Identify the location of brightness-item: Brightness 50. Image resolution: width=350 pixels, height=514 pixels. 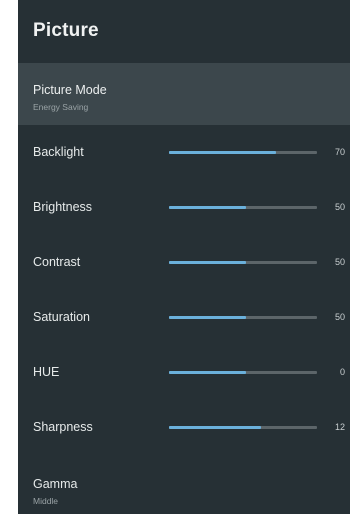
(184, 214).